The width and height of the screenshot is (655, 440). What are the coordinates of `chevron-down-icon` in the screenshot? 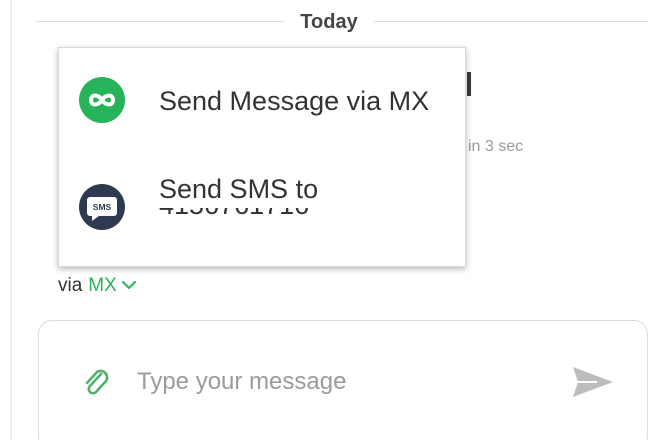 It's located at (129, 286).